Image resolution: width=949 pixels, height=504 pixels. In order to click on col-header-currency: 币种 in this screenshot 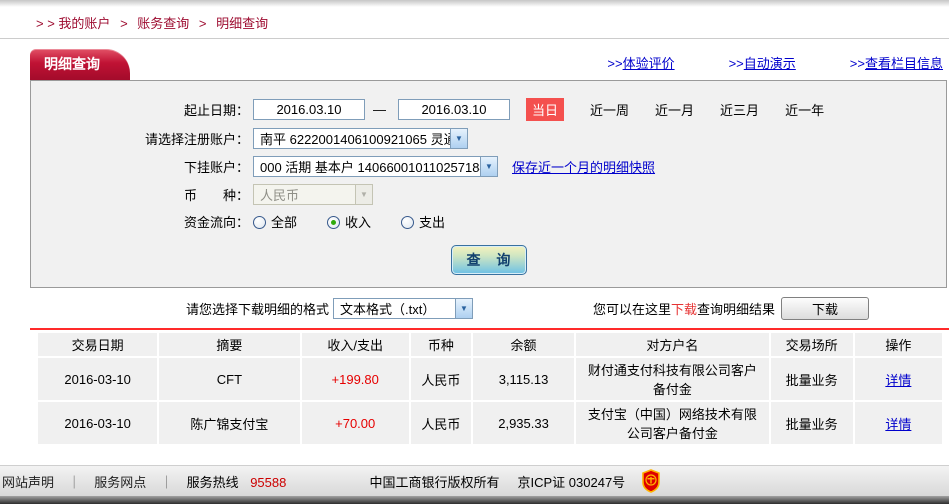, I will do `click(440, 344)`.